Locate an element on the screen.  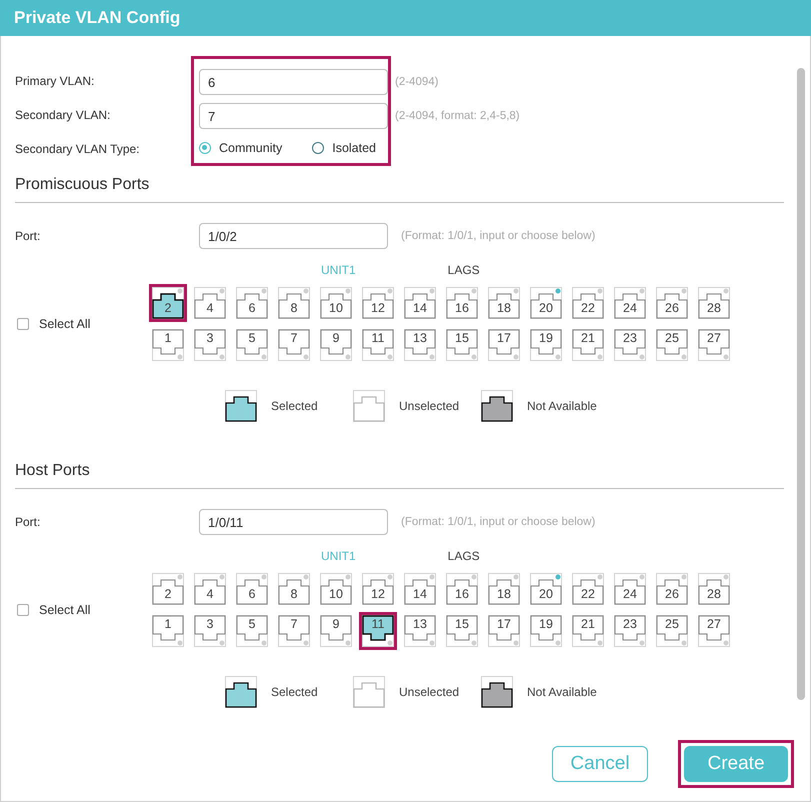
input-field: 7 is located at coordinates (293, 116).